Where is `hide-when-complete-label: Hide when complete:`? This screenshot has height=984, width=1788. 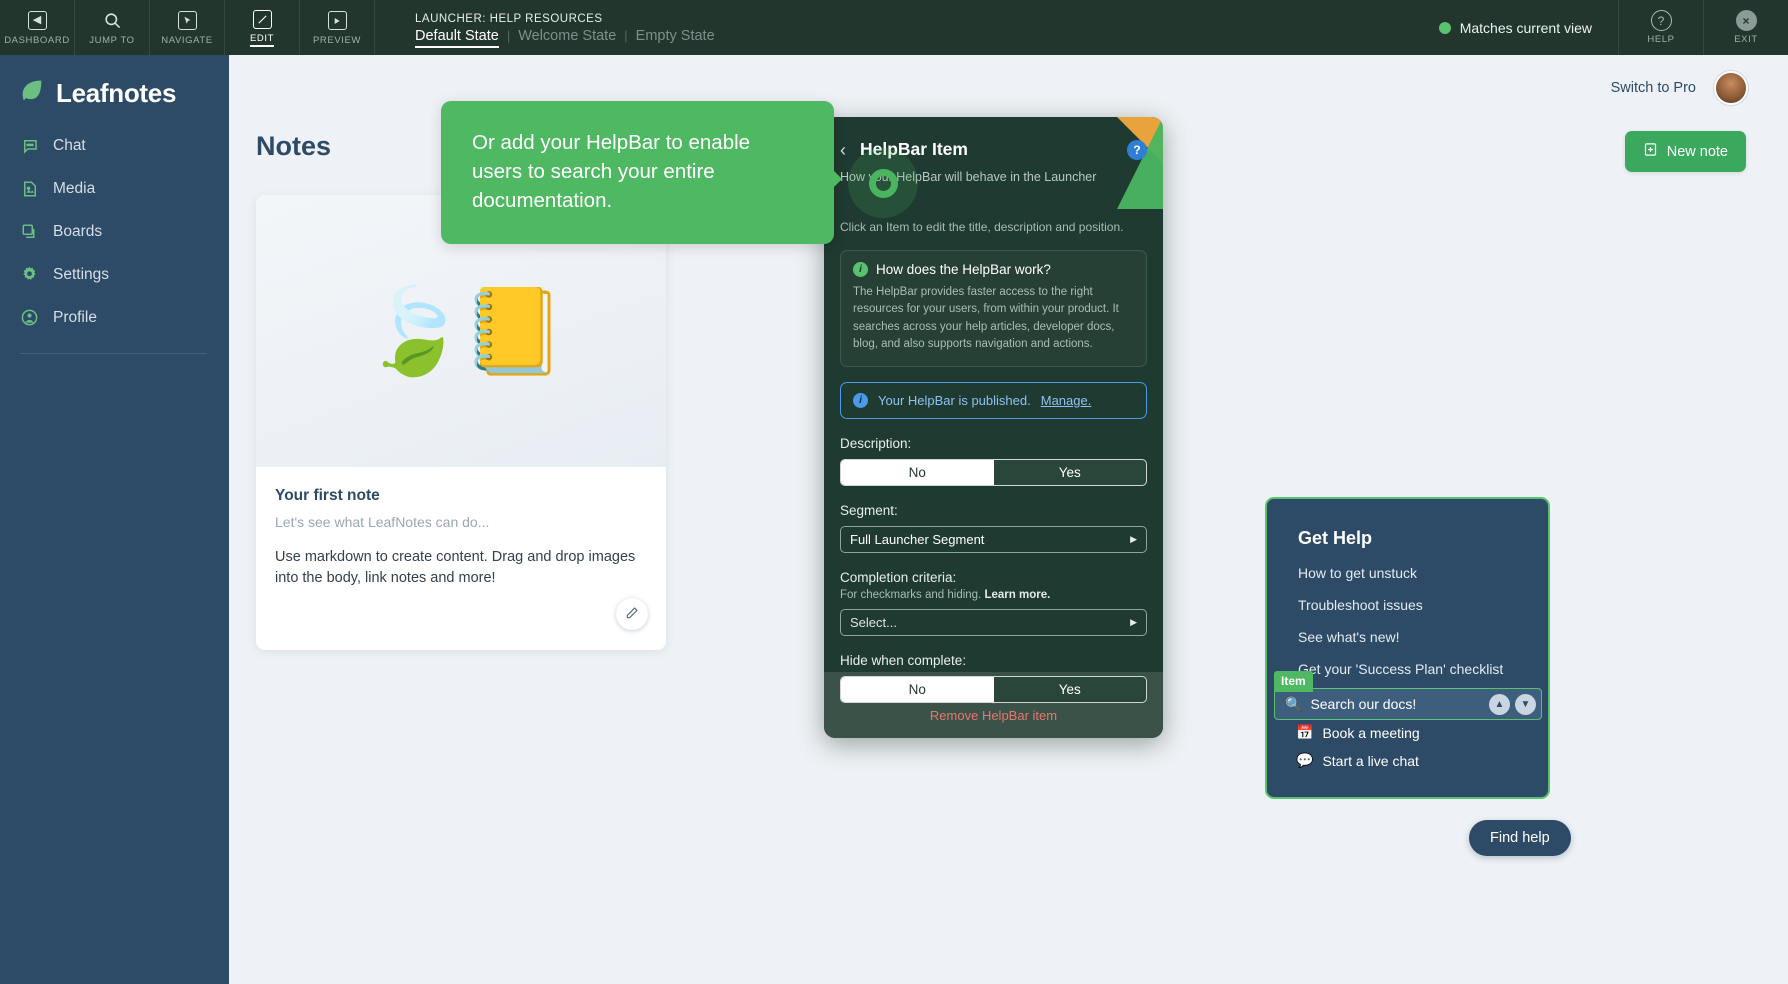 hide-when-complete-label: Hide when complete: is located at coordinates (903, 660).